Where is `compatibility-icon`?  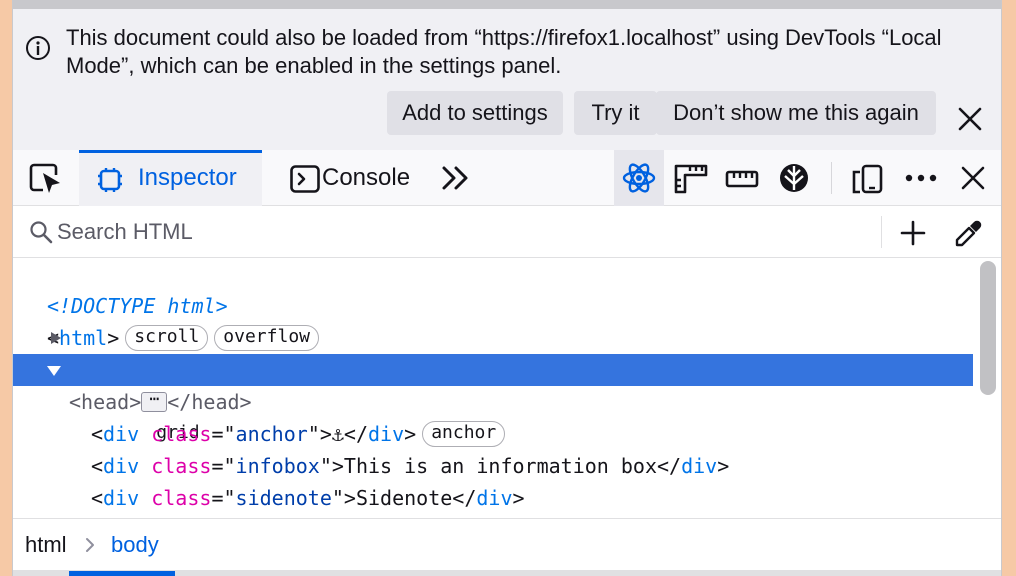
compatibility-icon is located at coordinates (794, 178).